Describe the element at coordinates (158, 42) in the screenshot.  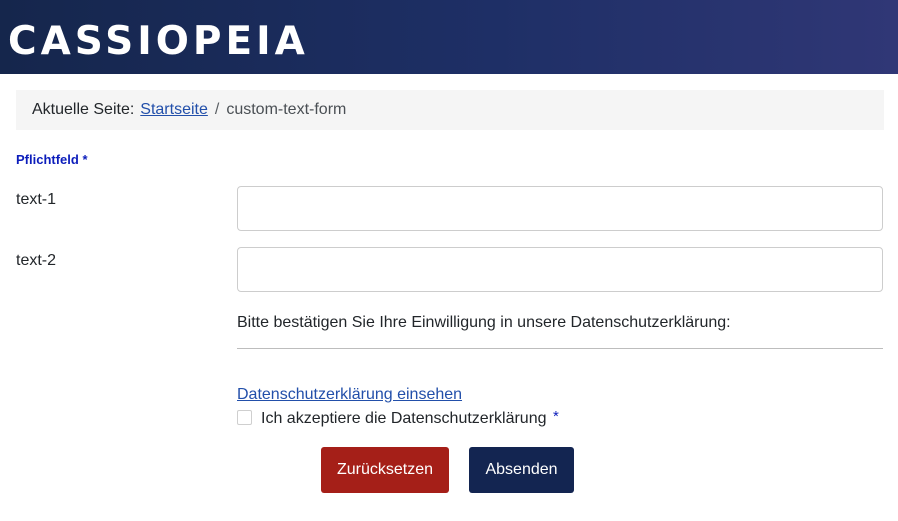
I see `site-logo: CASSIOPEIA` at that location.